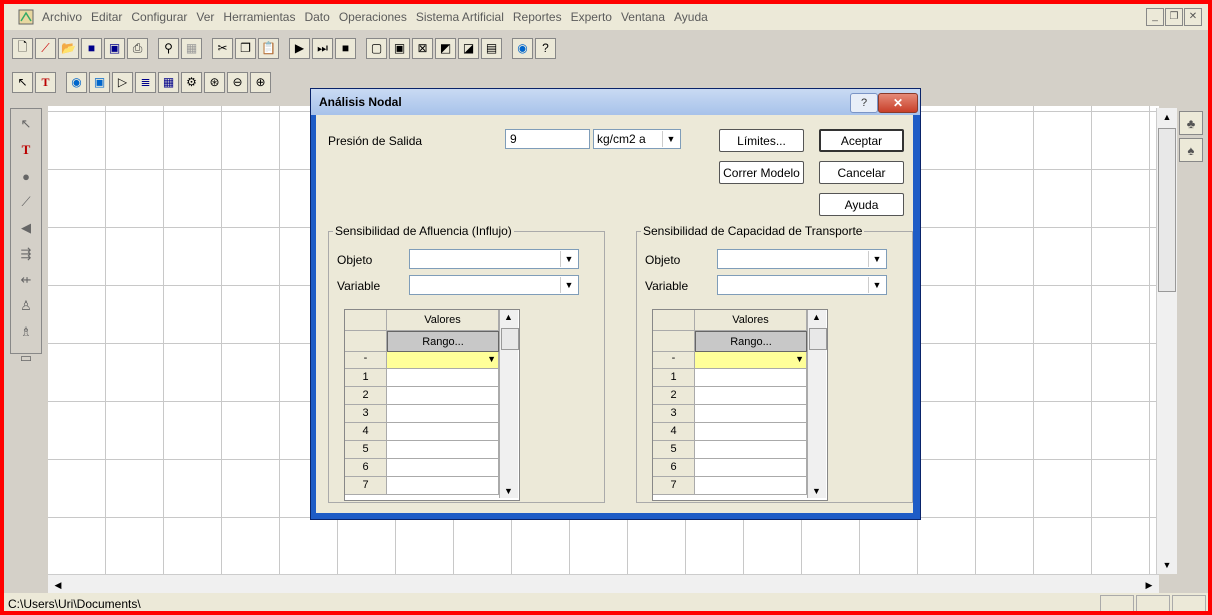 Image resolution: width=1212 pixels, height=615 pixels. I want to click on view1-icon: ▢, so click(376, 48).